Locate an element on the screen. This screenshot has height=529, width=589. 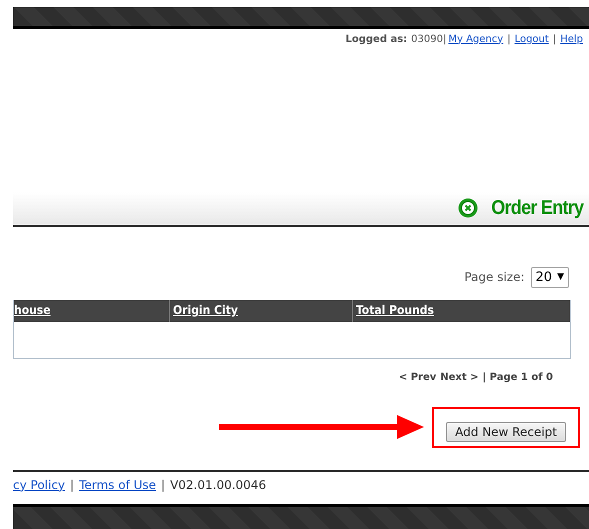
version-text: V02.01.00.0046 is located at coordinates (218, 485).